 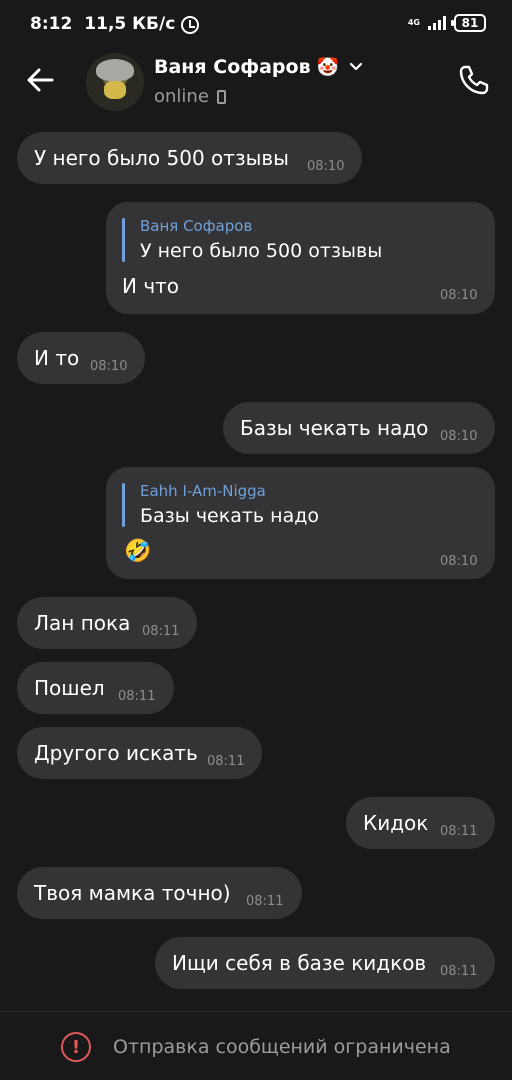 I want to click on message-bubble-incoming: Другого искать 08:11, so click(x=139, y=753).